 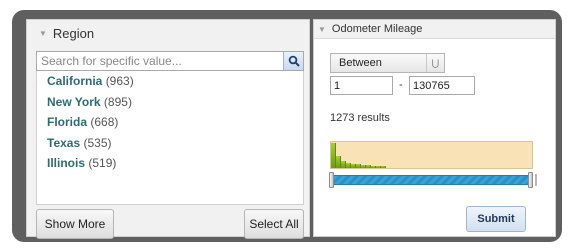 I want to click on region-item-name: California, so click(x=75, y=81).